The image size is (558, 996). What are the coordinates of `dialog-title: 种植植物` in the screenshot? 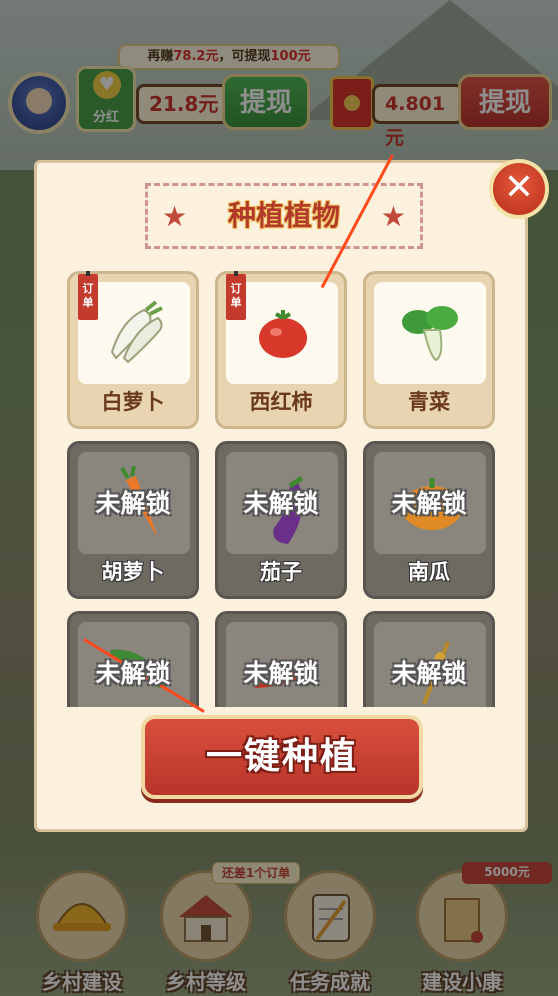 It's located at (283, 215).